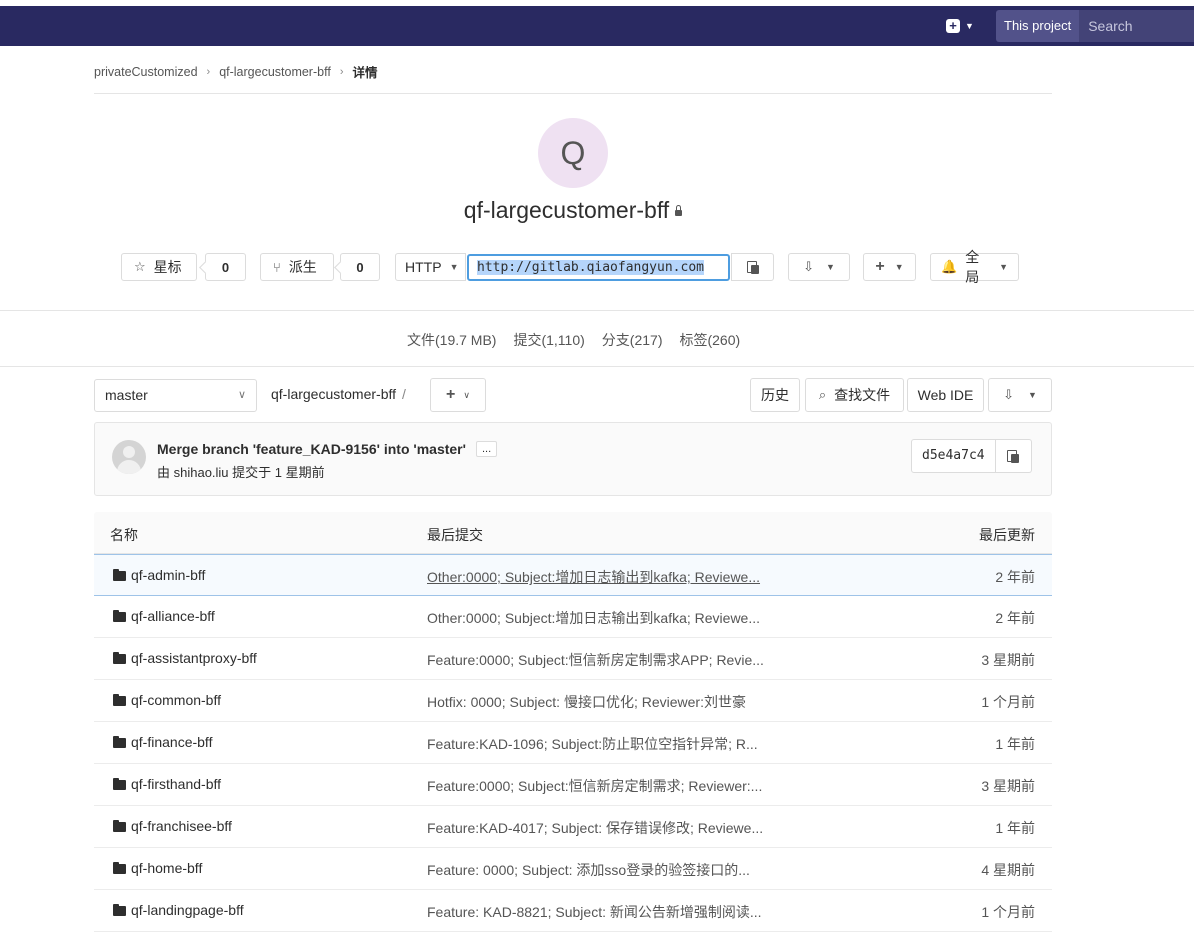  Describe the element at coordinates (171, 742) in the screenshot. I see `file-name-link: qf-finance-bff` at that location.